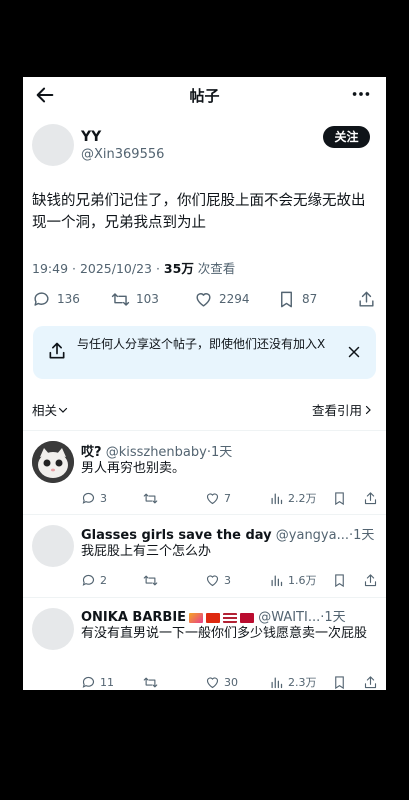 The image size is (409, 800). I want to click on reply-count: 136, so click(68, 299).